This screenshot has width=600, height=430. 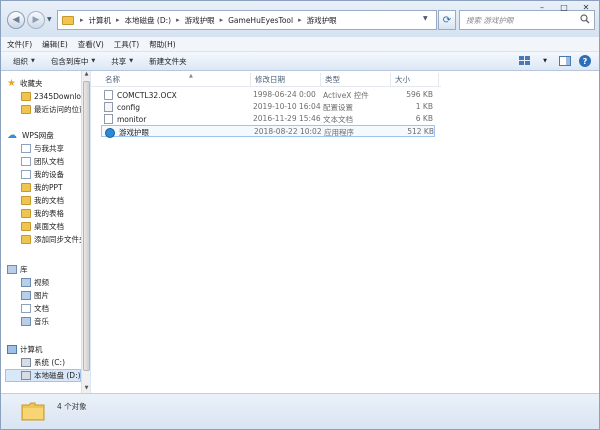 What do you see at coordinates (525, 61) in the screenshot?
I see `change-view-button` at bounding box center [525, 61].